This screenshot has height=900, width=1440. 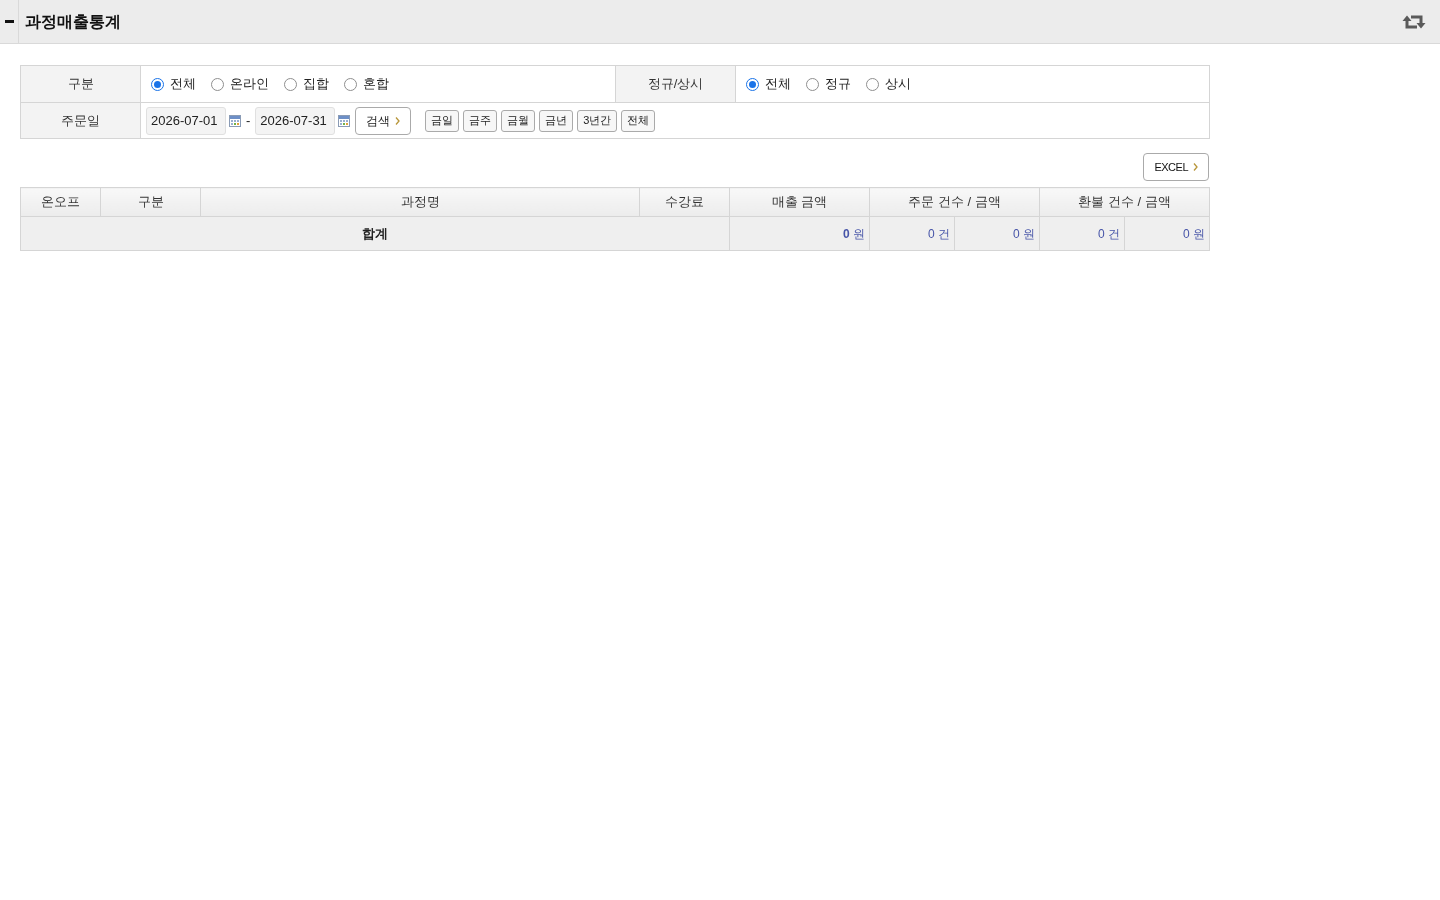 What do you see at coordinates (1124, 202) in the screenshot?
I see `column-header: 환불 건수 / 금액` at bounding box center [1124, 202].